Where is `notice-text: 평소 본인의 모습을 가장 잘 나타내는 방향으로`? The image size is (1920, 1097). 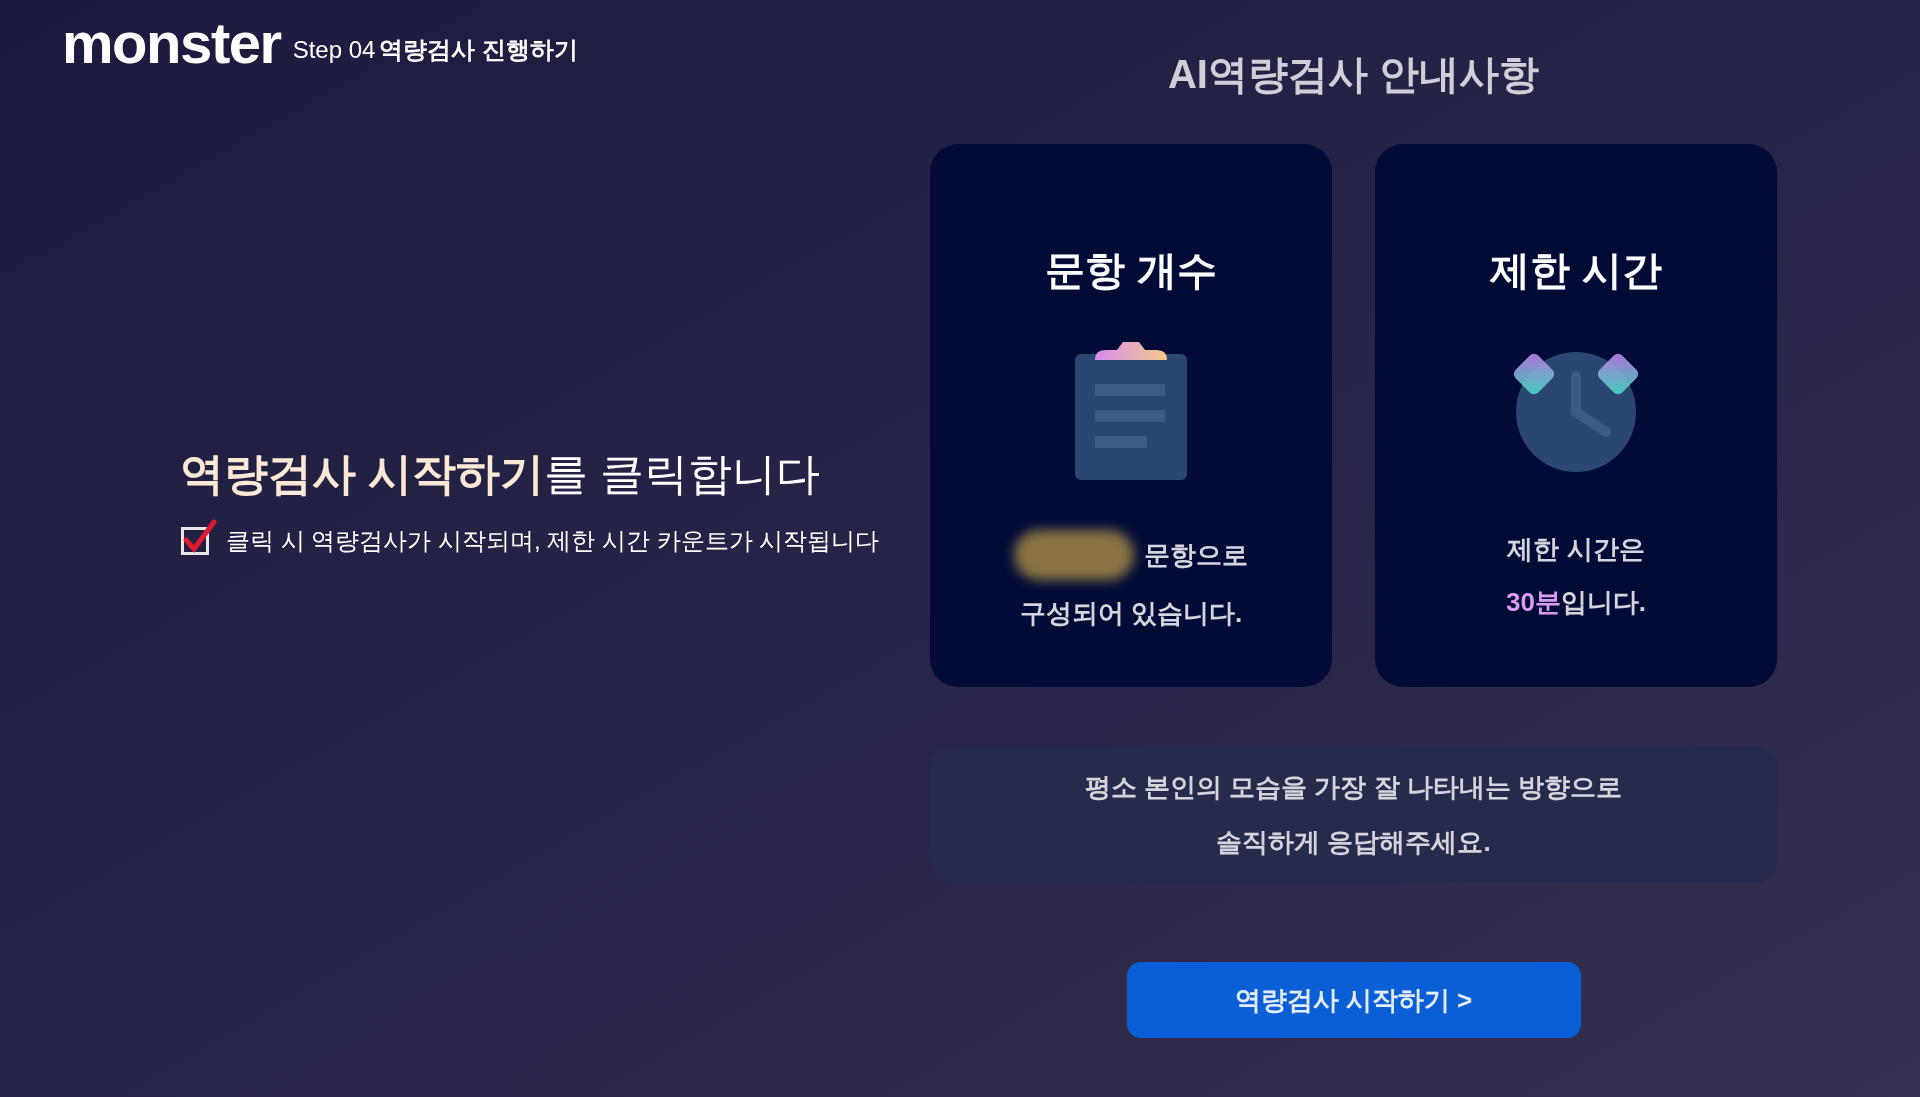
notice-text: 평소 본인의 모습을 가장 잘 나타내는 방향으로 is located at coordinates (1353, 787).